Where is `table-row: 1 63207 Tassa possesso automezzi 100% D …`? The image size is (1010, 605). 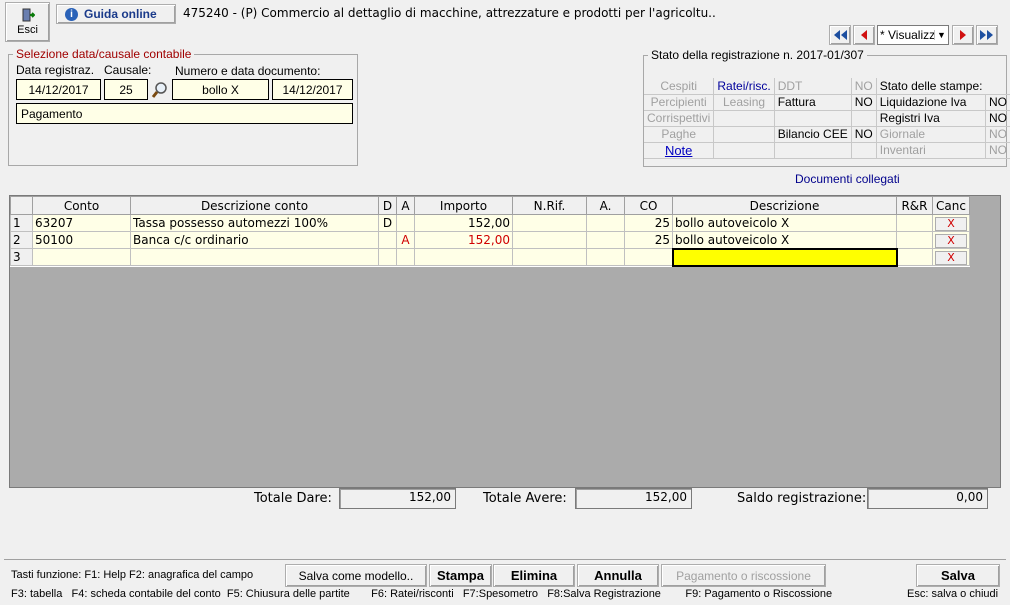
table-row: 1 63207 Tassa possesso automezzi 100% D … is located at coordinates (490, 223).